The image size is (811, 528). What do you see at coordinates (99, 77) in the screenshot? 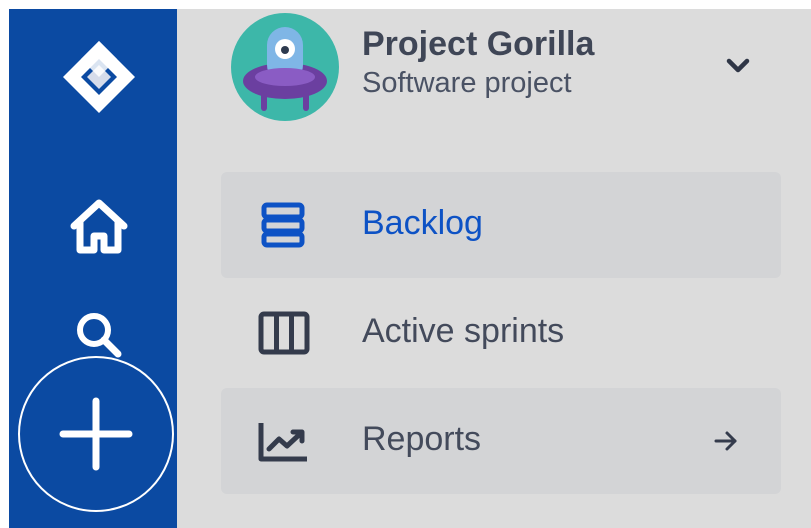
I see `jira-logo-icon` at bounding box center [99, 77].